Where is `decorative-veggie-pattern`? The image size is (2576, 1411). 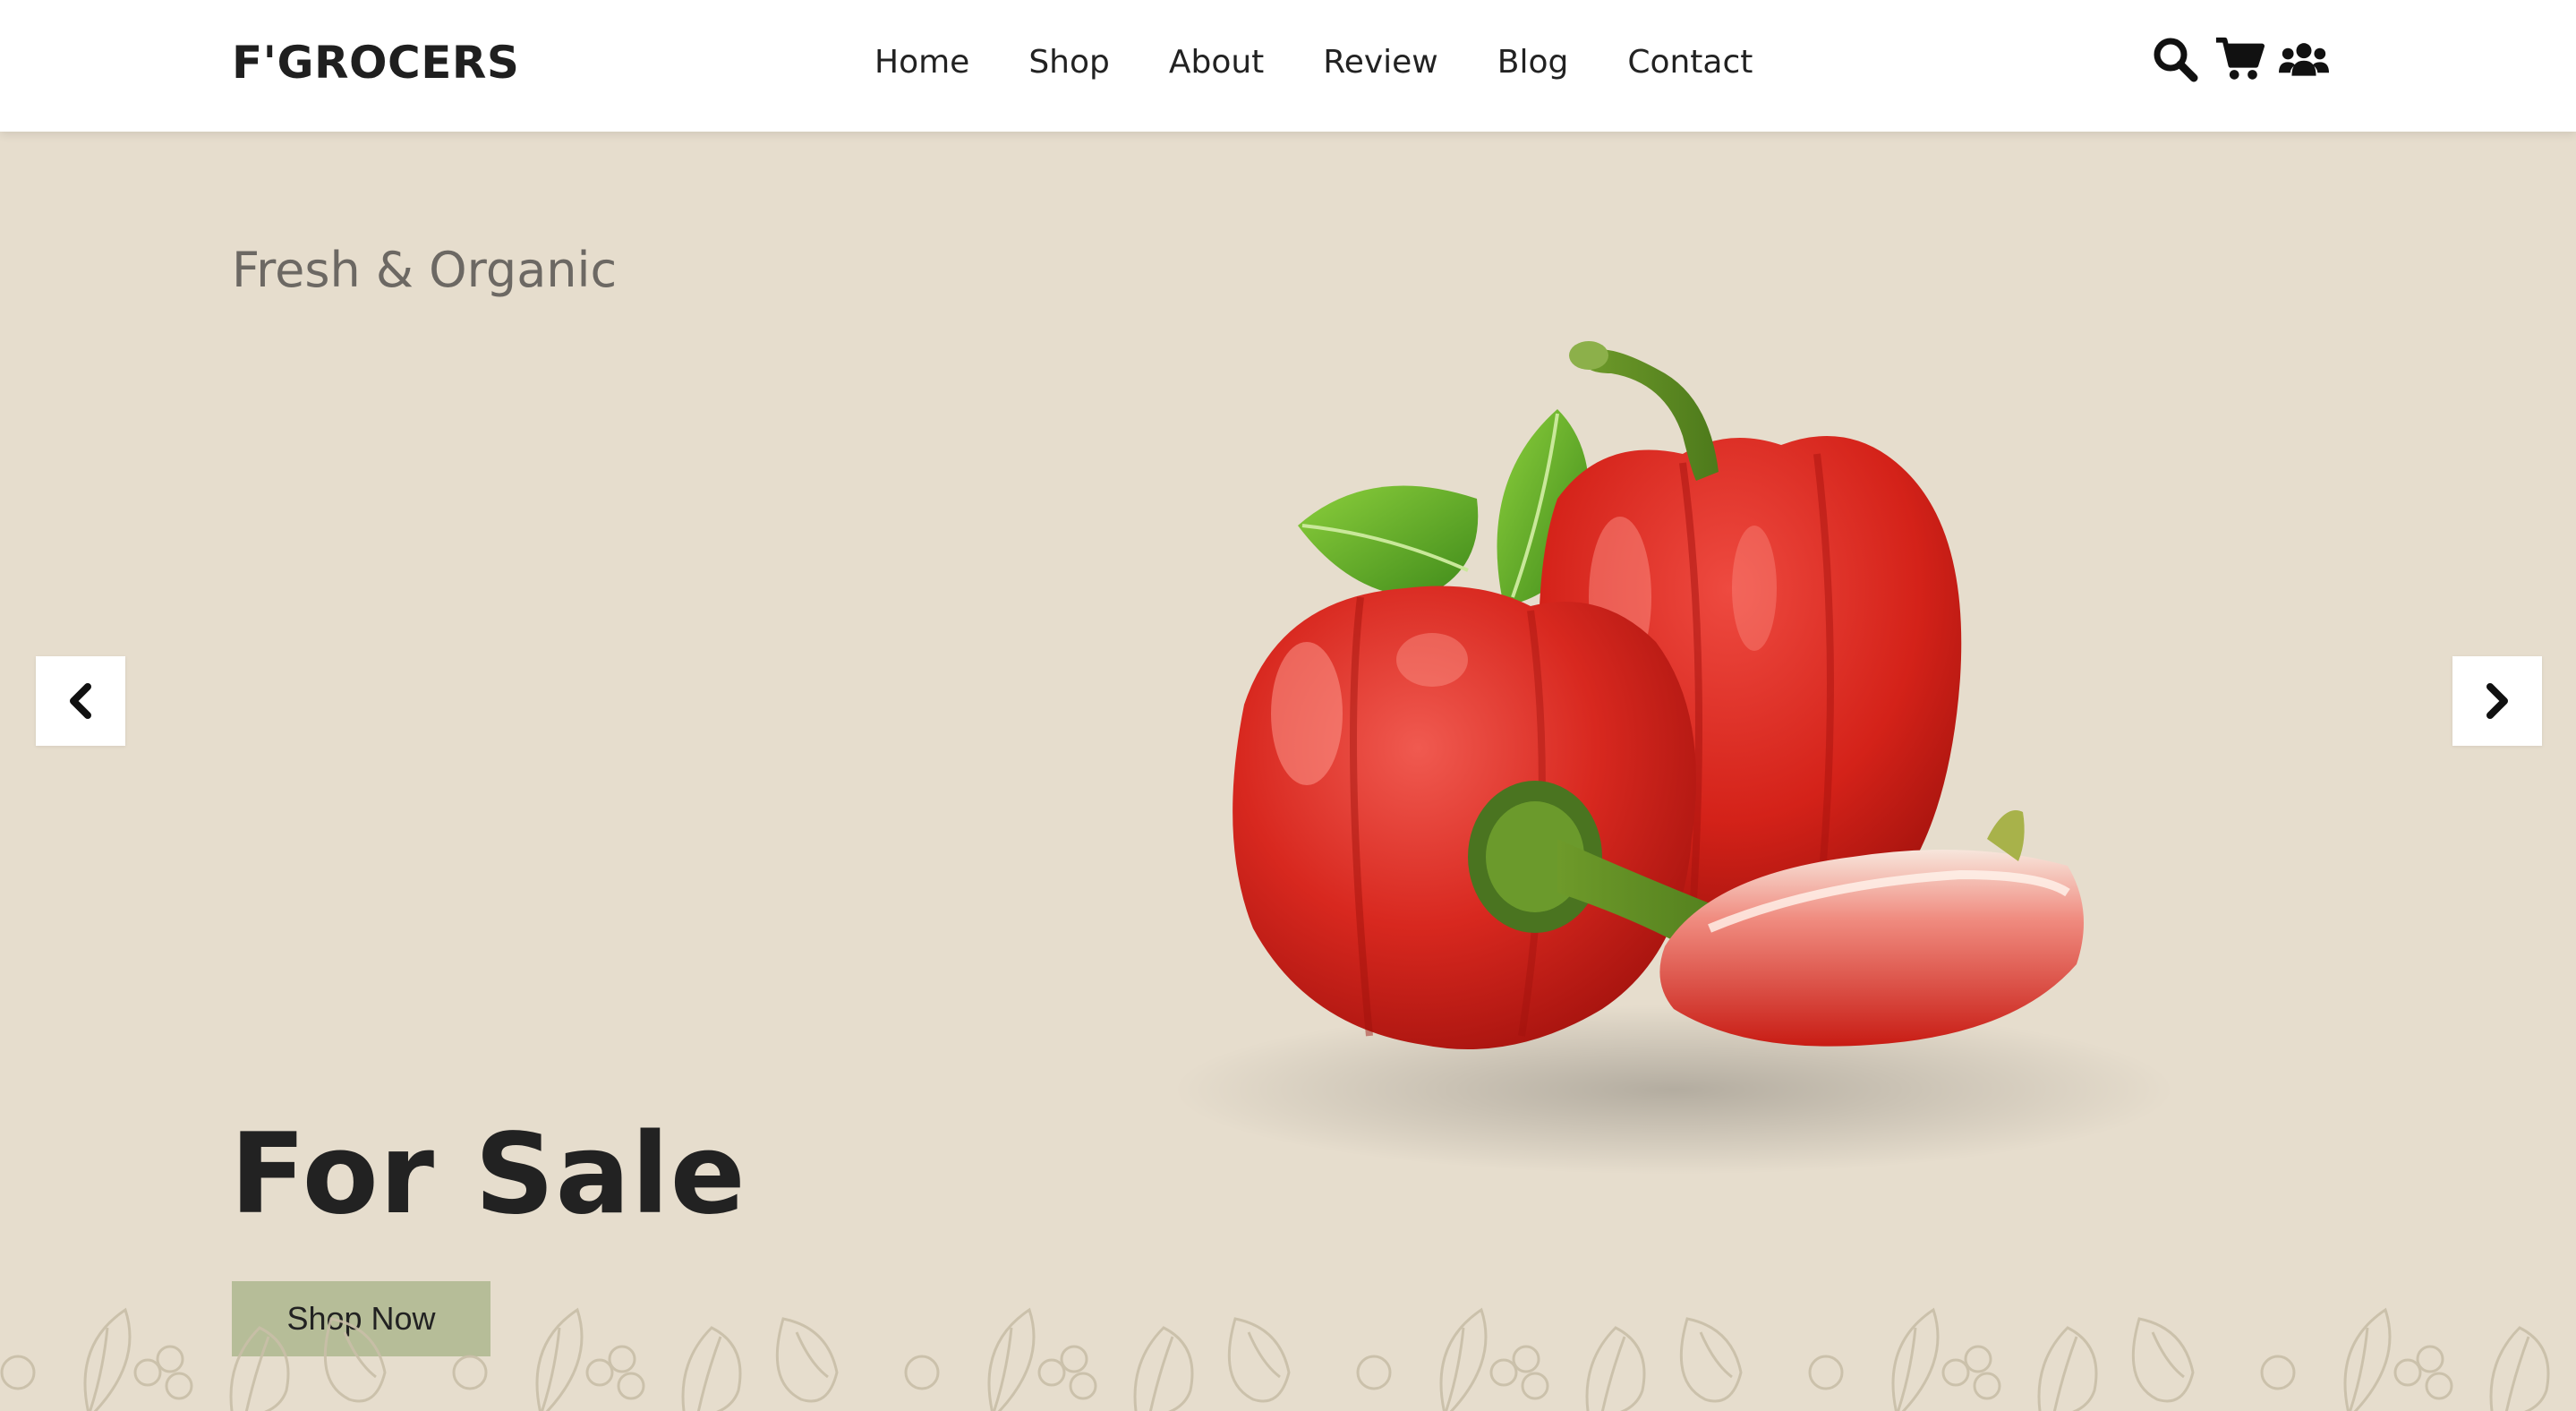 decorative-veggie-pattern is located at coordinates (1288, 1359).